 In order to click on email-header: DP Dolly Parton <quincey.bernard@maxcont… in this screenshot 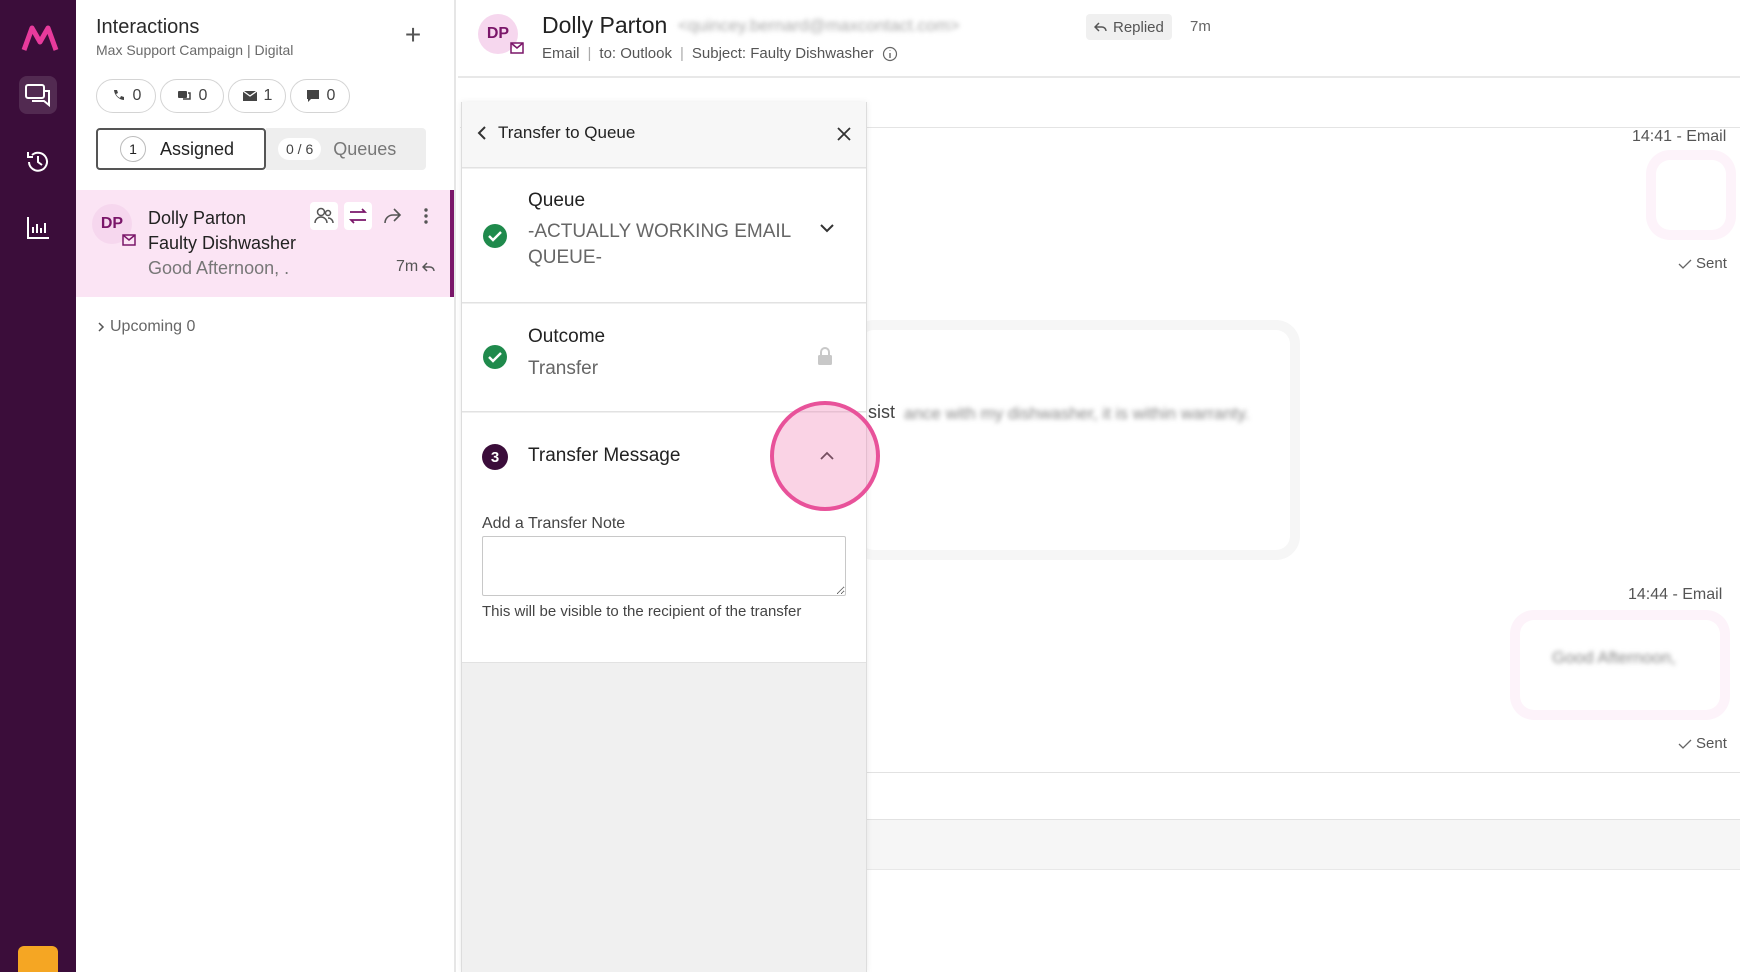, I will do `click(1099, 39)`.